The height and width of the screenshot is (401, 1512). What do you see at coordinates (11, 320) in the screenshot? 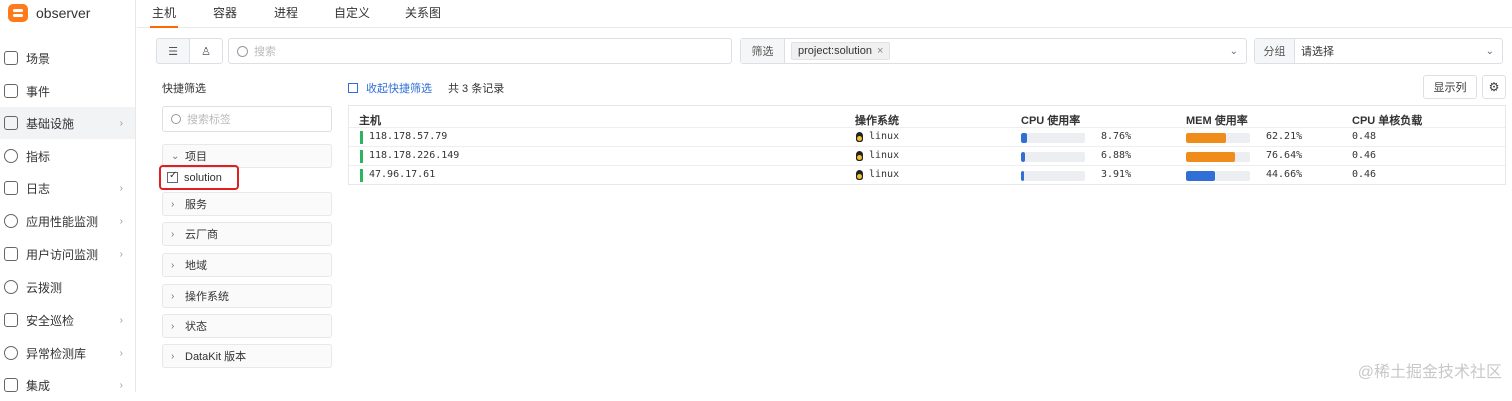
I see `shield-icon` at bounding box center [11, 320].